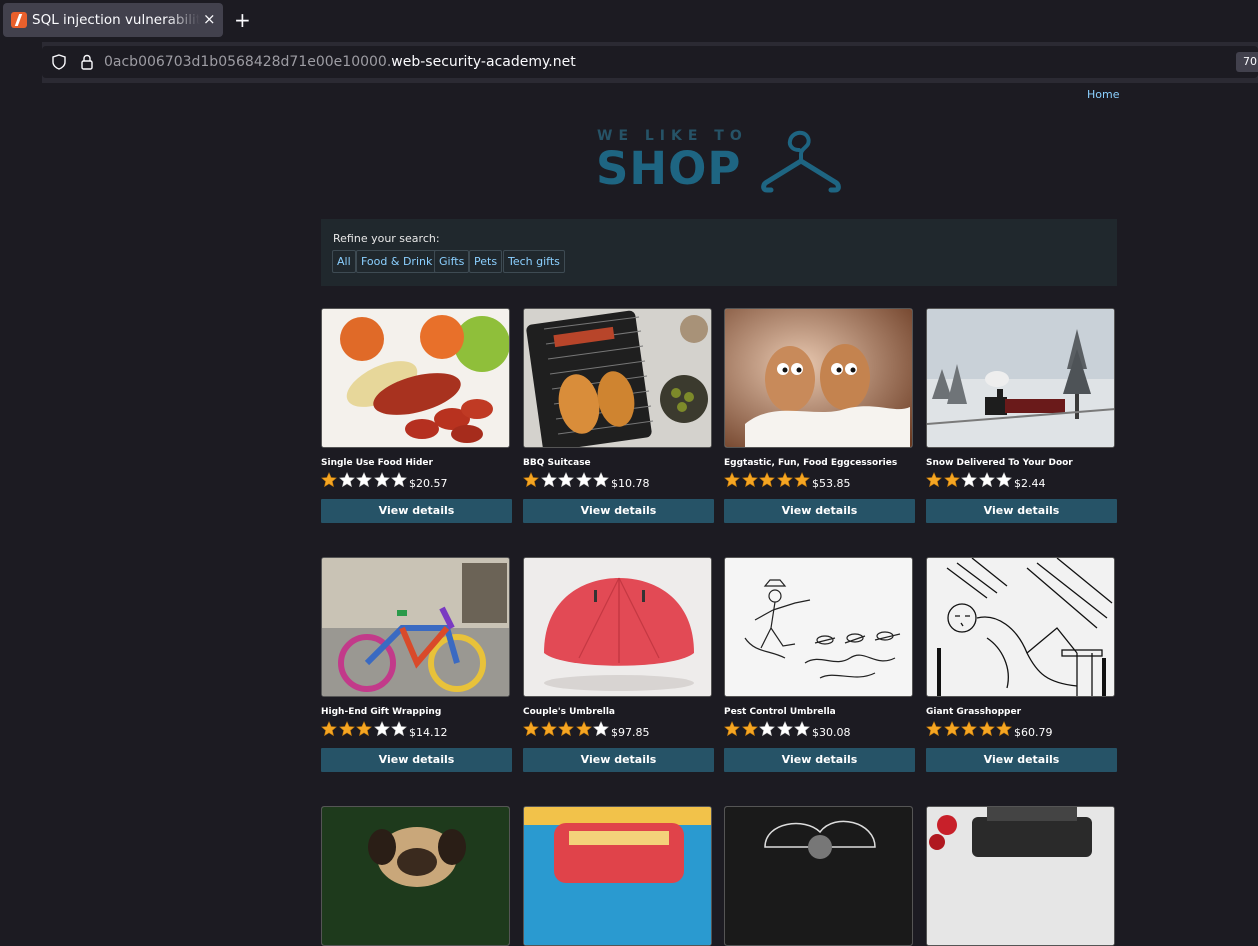 This screenshot has height=946, width=1258. Describe the element at coordinates (452, 261) in the screenshot. I see `filter-gifts: Gifts` at that location.